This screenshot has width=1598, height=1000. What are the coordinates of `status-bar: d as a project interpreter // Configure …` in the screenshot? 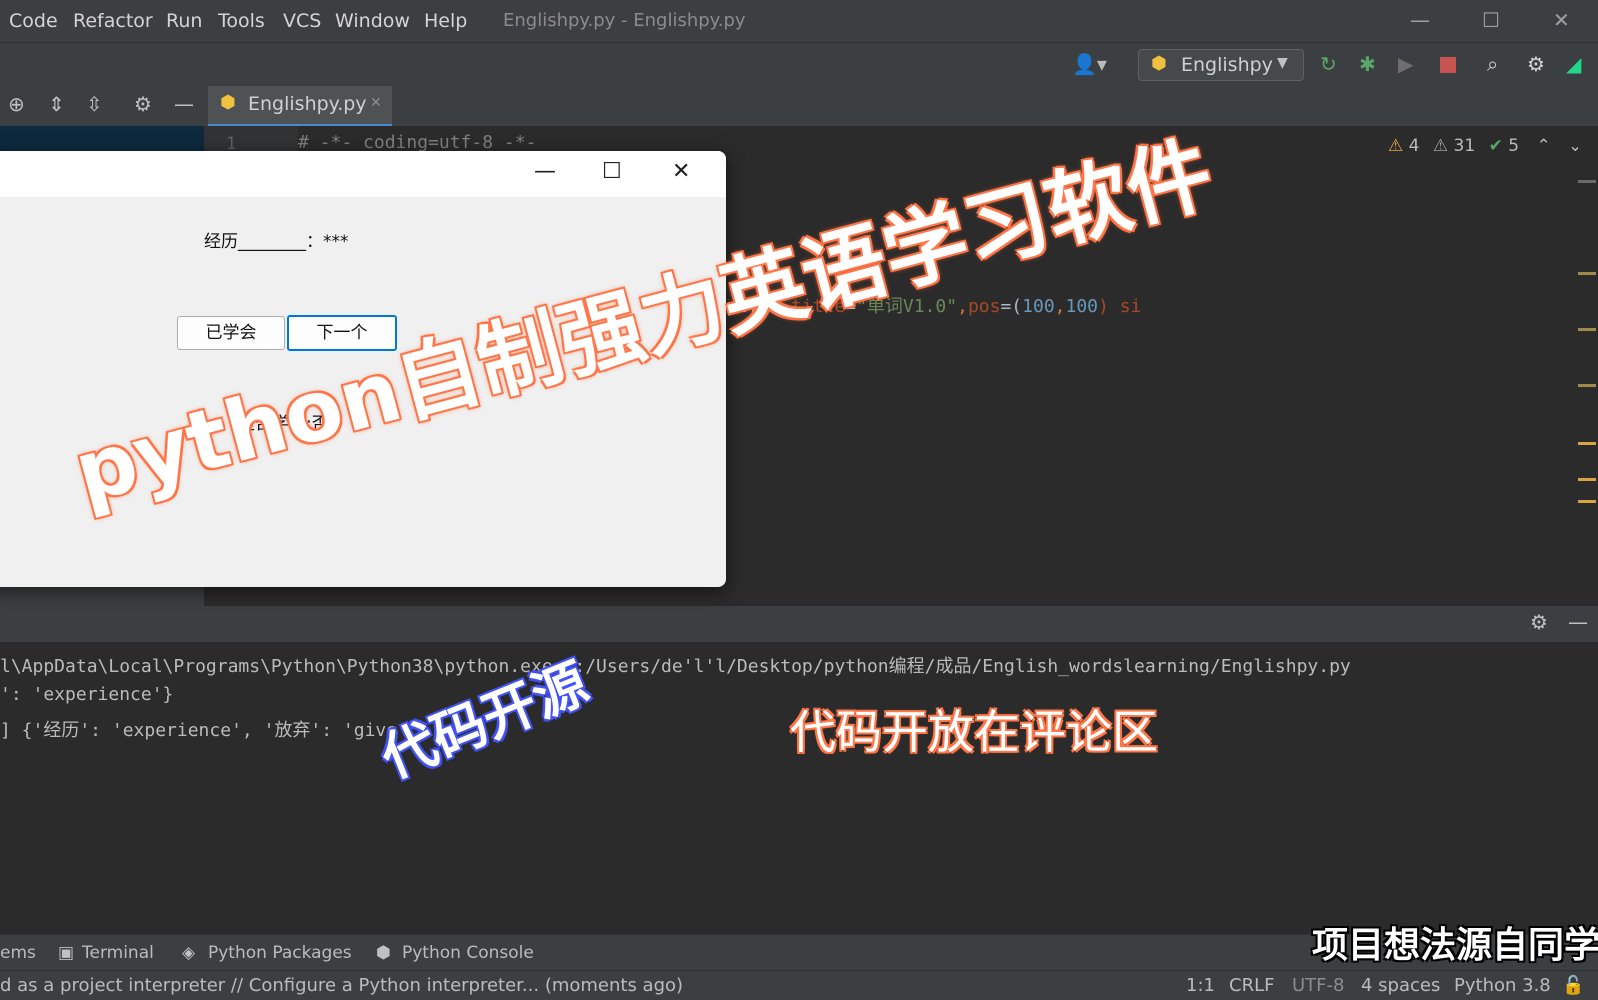 It's located at (799, 985).